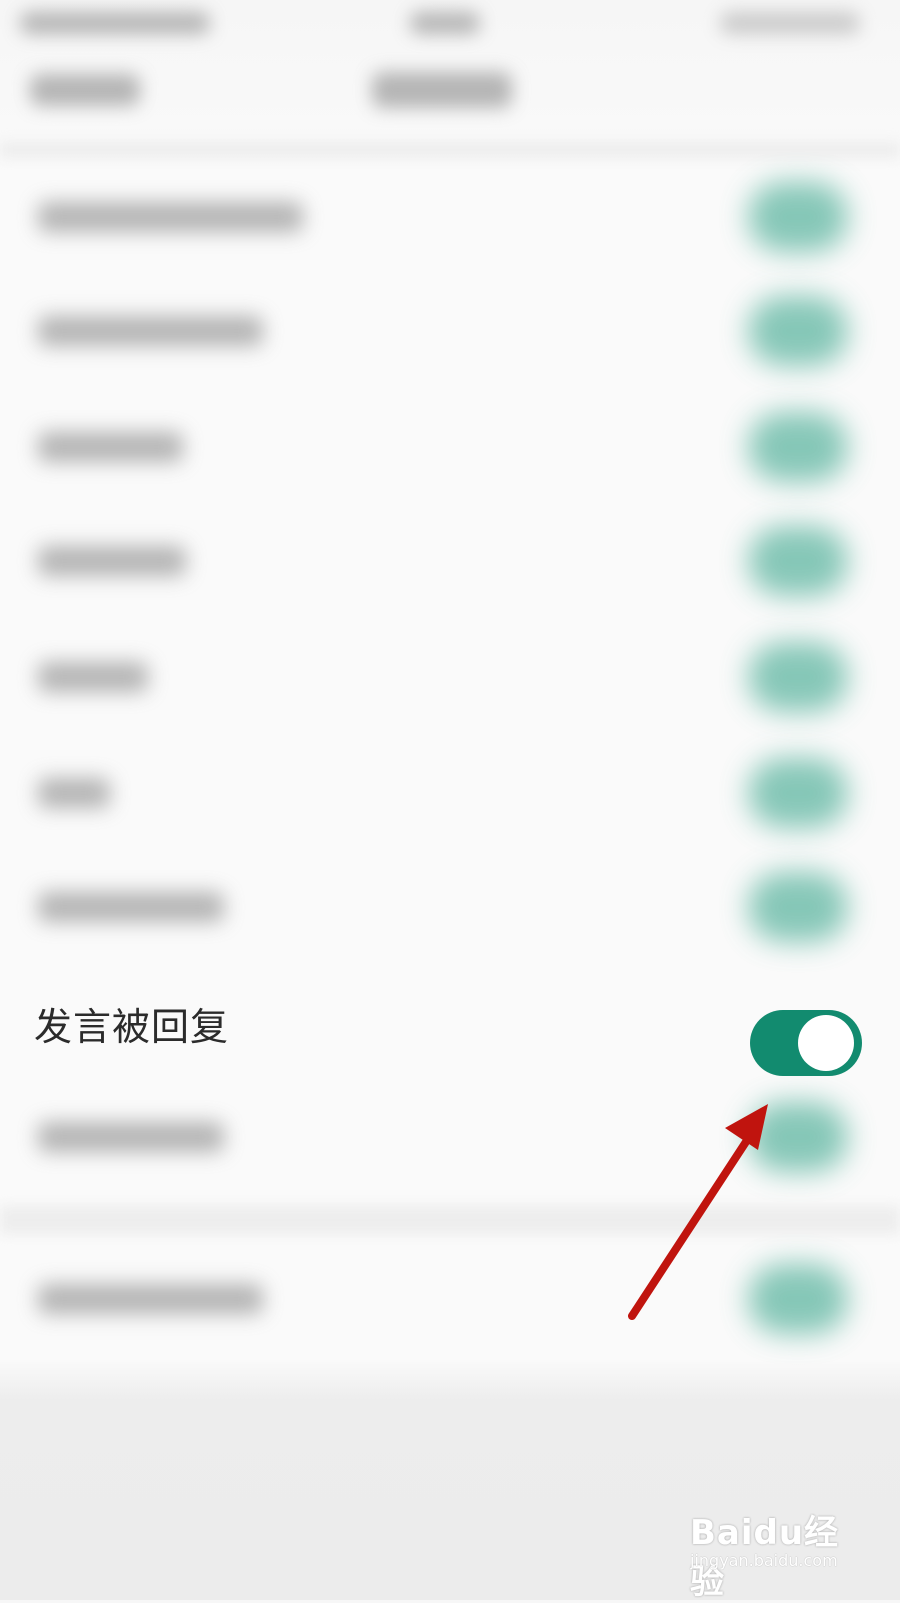  Describe the element at coordinates (442, 90) in the screenshot. I see `page-title-blurred` at that location.